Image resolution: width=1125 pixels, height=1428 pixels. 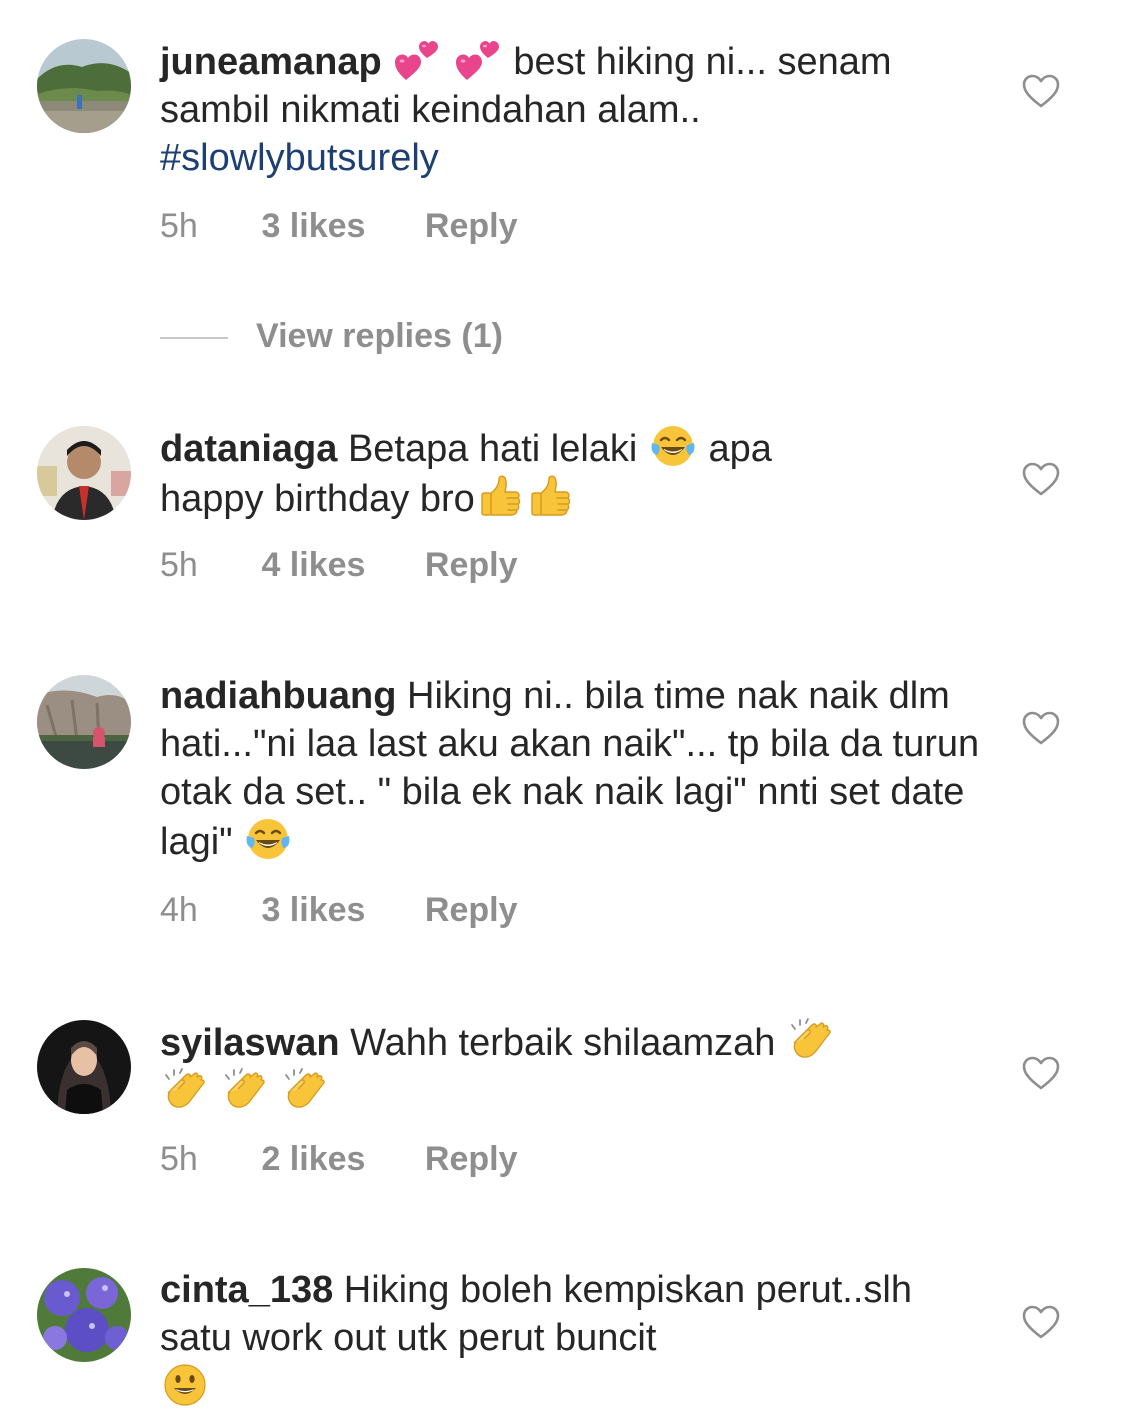 I want to click on avatar-photo-flowers, so click(x=84, y=1315).